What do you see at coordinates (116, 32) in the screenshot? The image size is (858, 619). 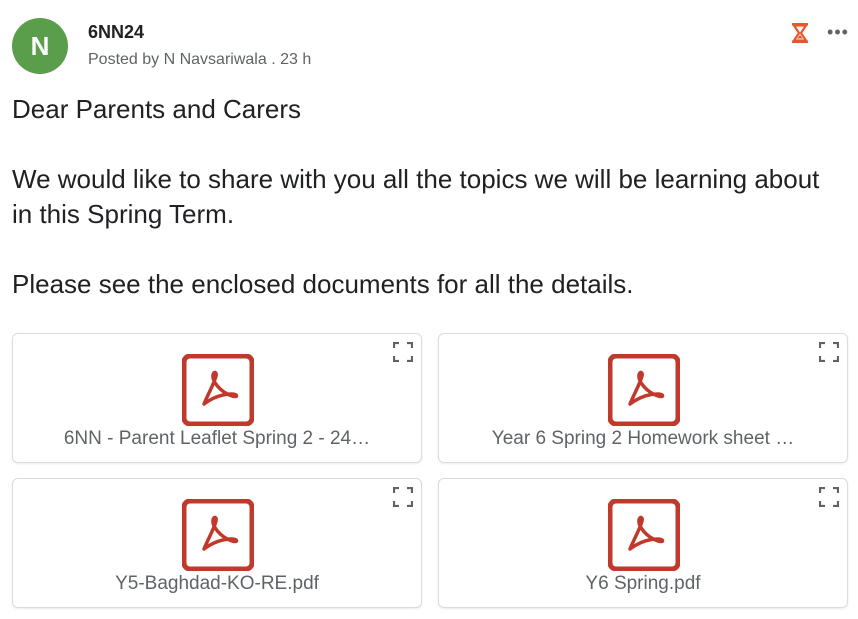 I see `post-title: 6NN24` at bounding box center [116, 32].